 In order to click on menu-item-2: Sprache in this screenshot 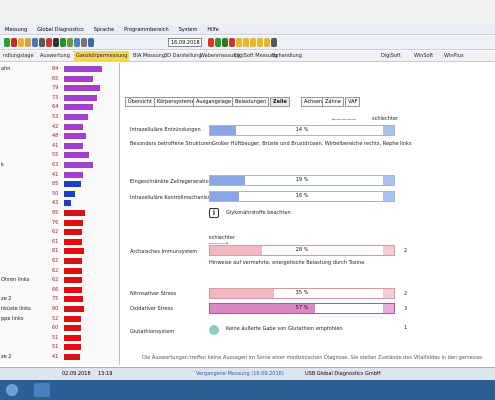, I will do `click(104, 30)`.